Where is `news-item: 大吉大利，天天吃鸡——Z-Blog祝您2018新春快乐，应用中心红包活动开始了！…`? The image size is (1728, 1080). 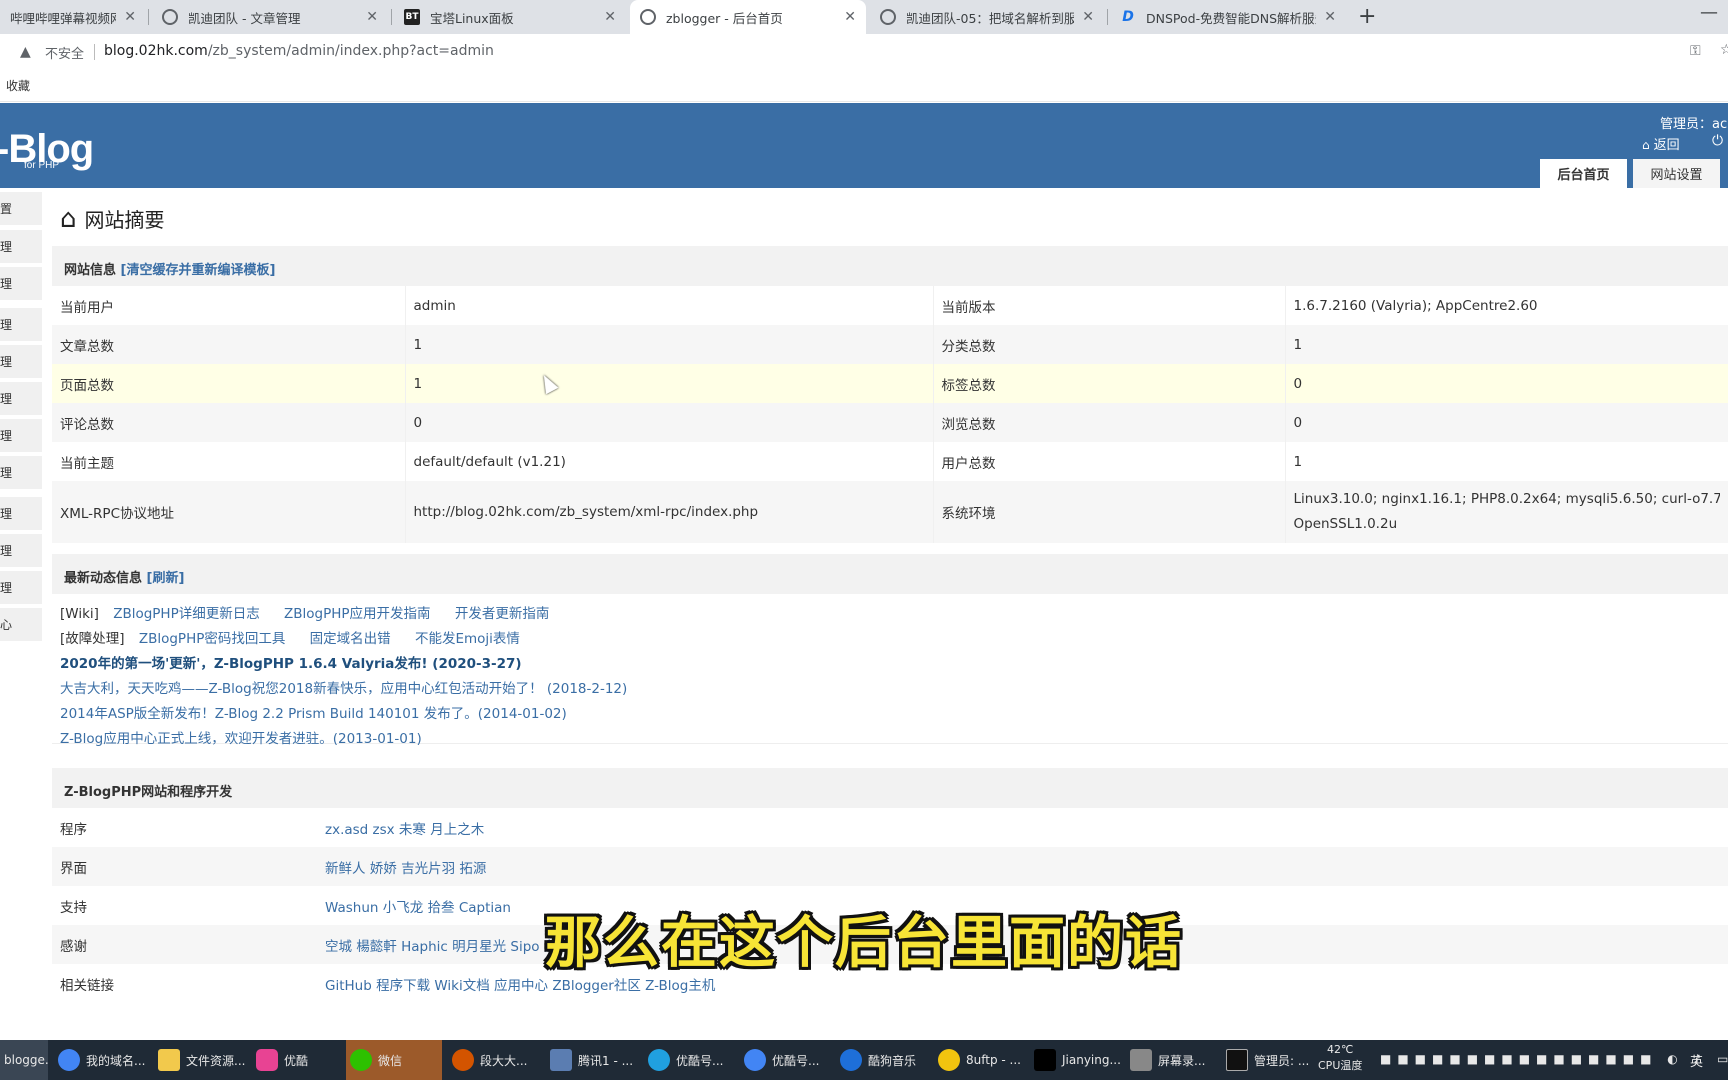 news-item: 大吉大利，天天吃鸡——Z-Blog祝您2018新春快乐，应用中心红包活动开始了！… is located at coordinates (894, 689).